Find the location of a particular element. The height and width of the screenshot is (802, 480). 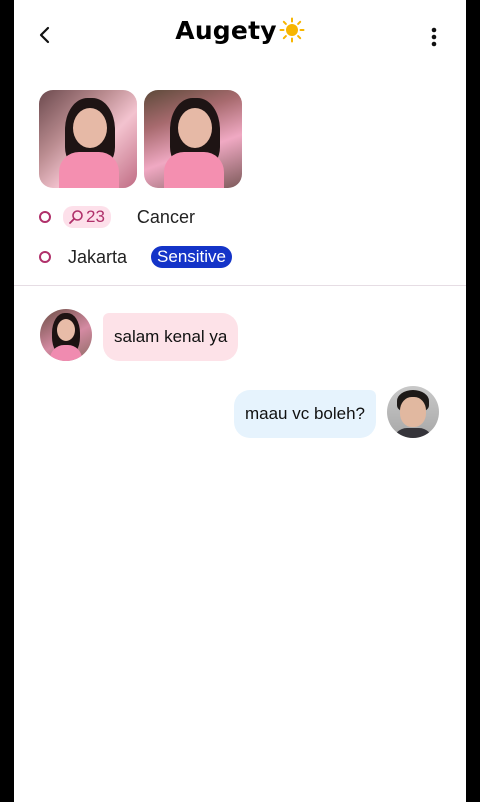

more-vertical-icon is located at coordinates (434, 37).